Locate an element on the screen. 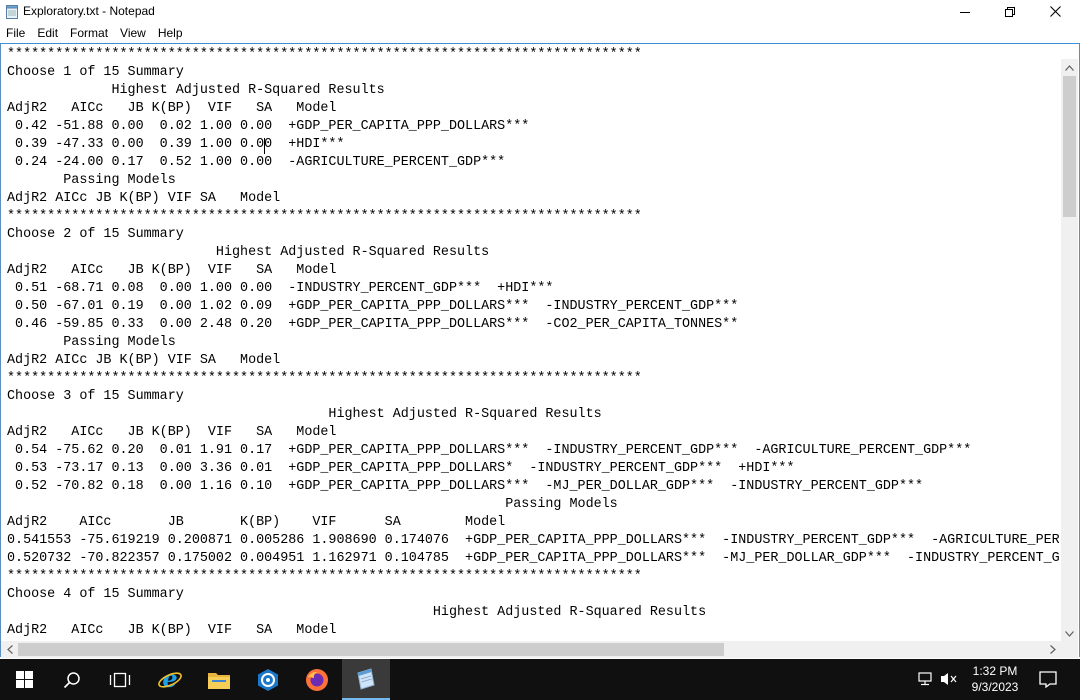  clock-time: 1:32 PM is located at coordinates (995, 671).